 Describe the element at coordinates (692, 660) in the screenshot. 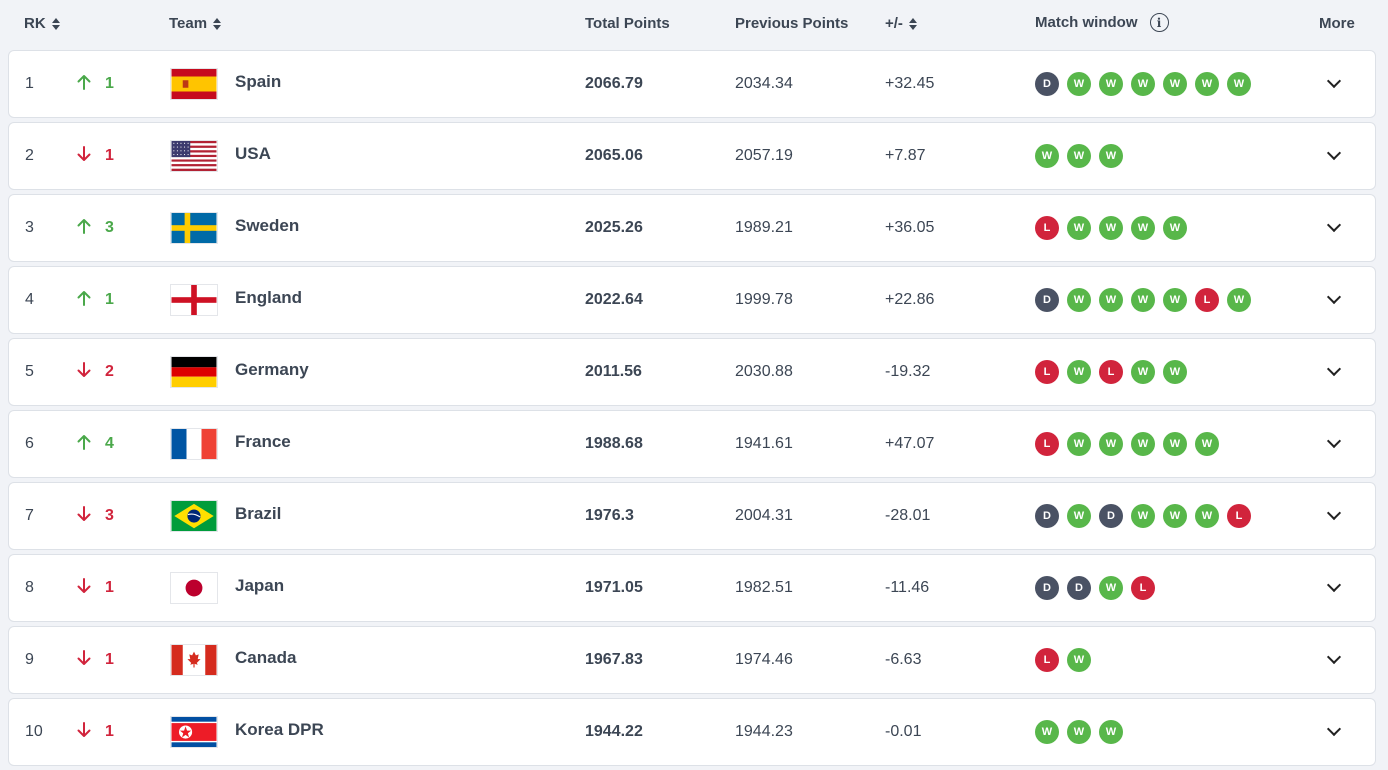

I see `table-row: 9 1 Canada 1967.83 1974.46 -6.63 LW` at that location.